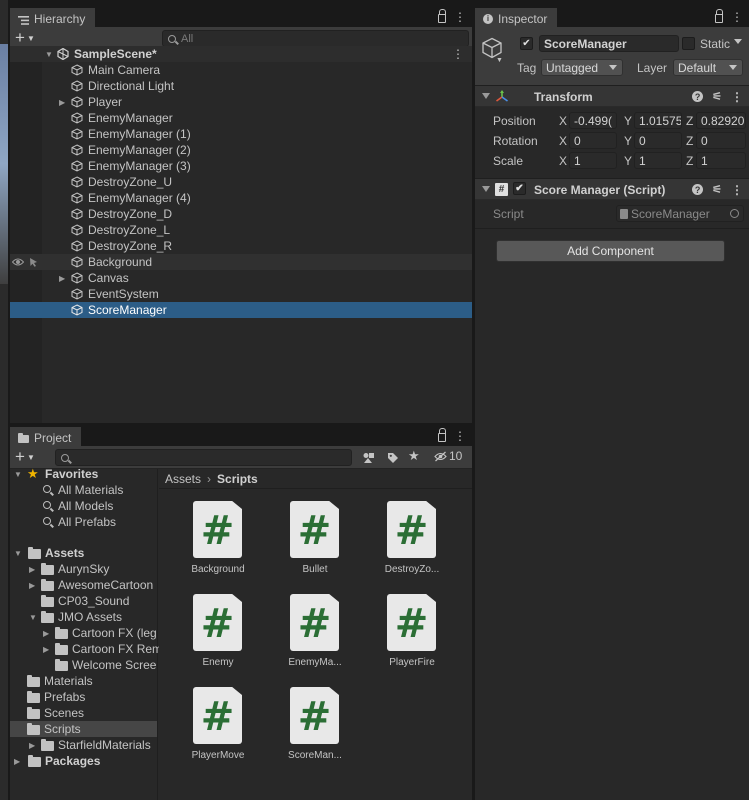 The height and width of the screenshot is (800, 749). What do you see at coordinates (83, 665) in the screenshot?
I see `folder-item: Welcome Scree` at bounding box center [83, 665].